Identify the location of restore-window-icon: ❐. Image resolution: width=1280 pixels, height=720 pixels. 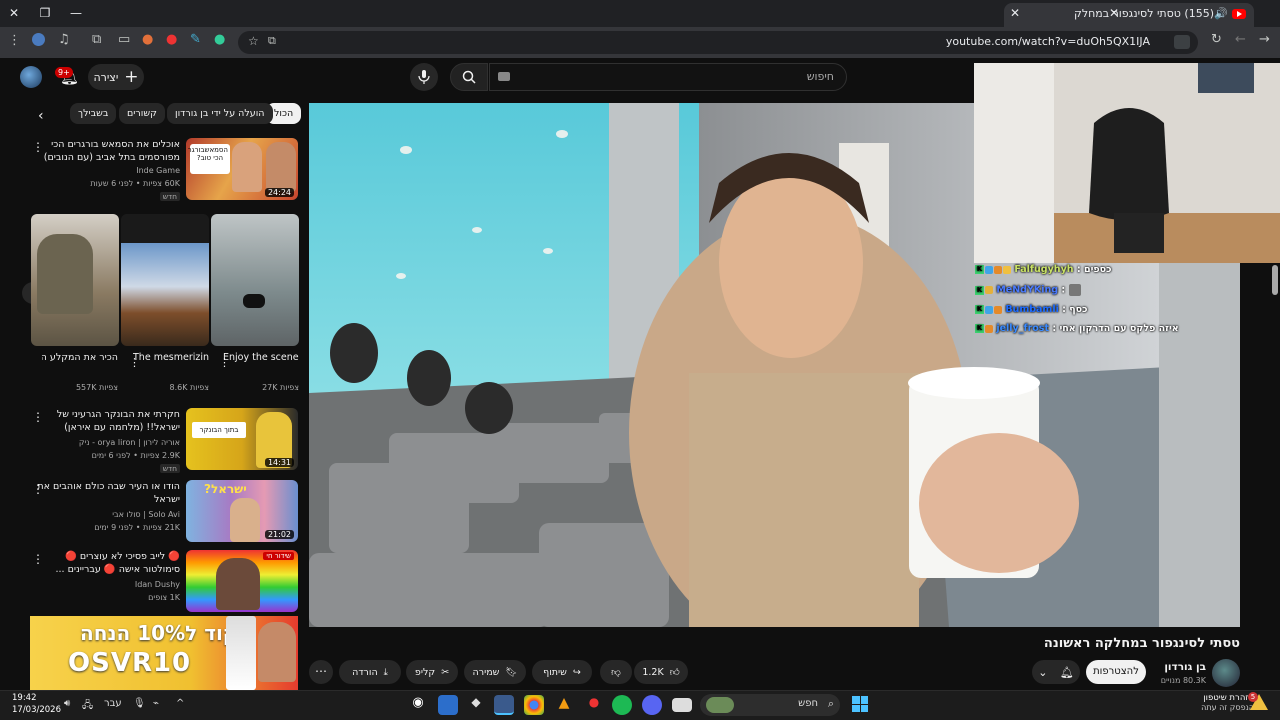
(45, 13).